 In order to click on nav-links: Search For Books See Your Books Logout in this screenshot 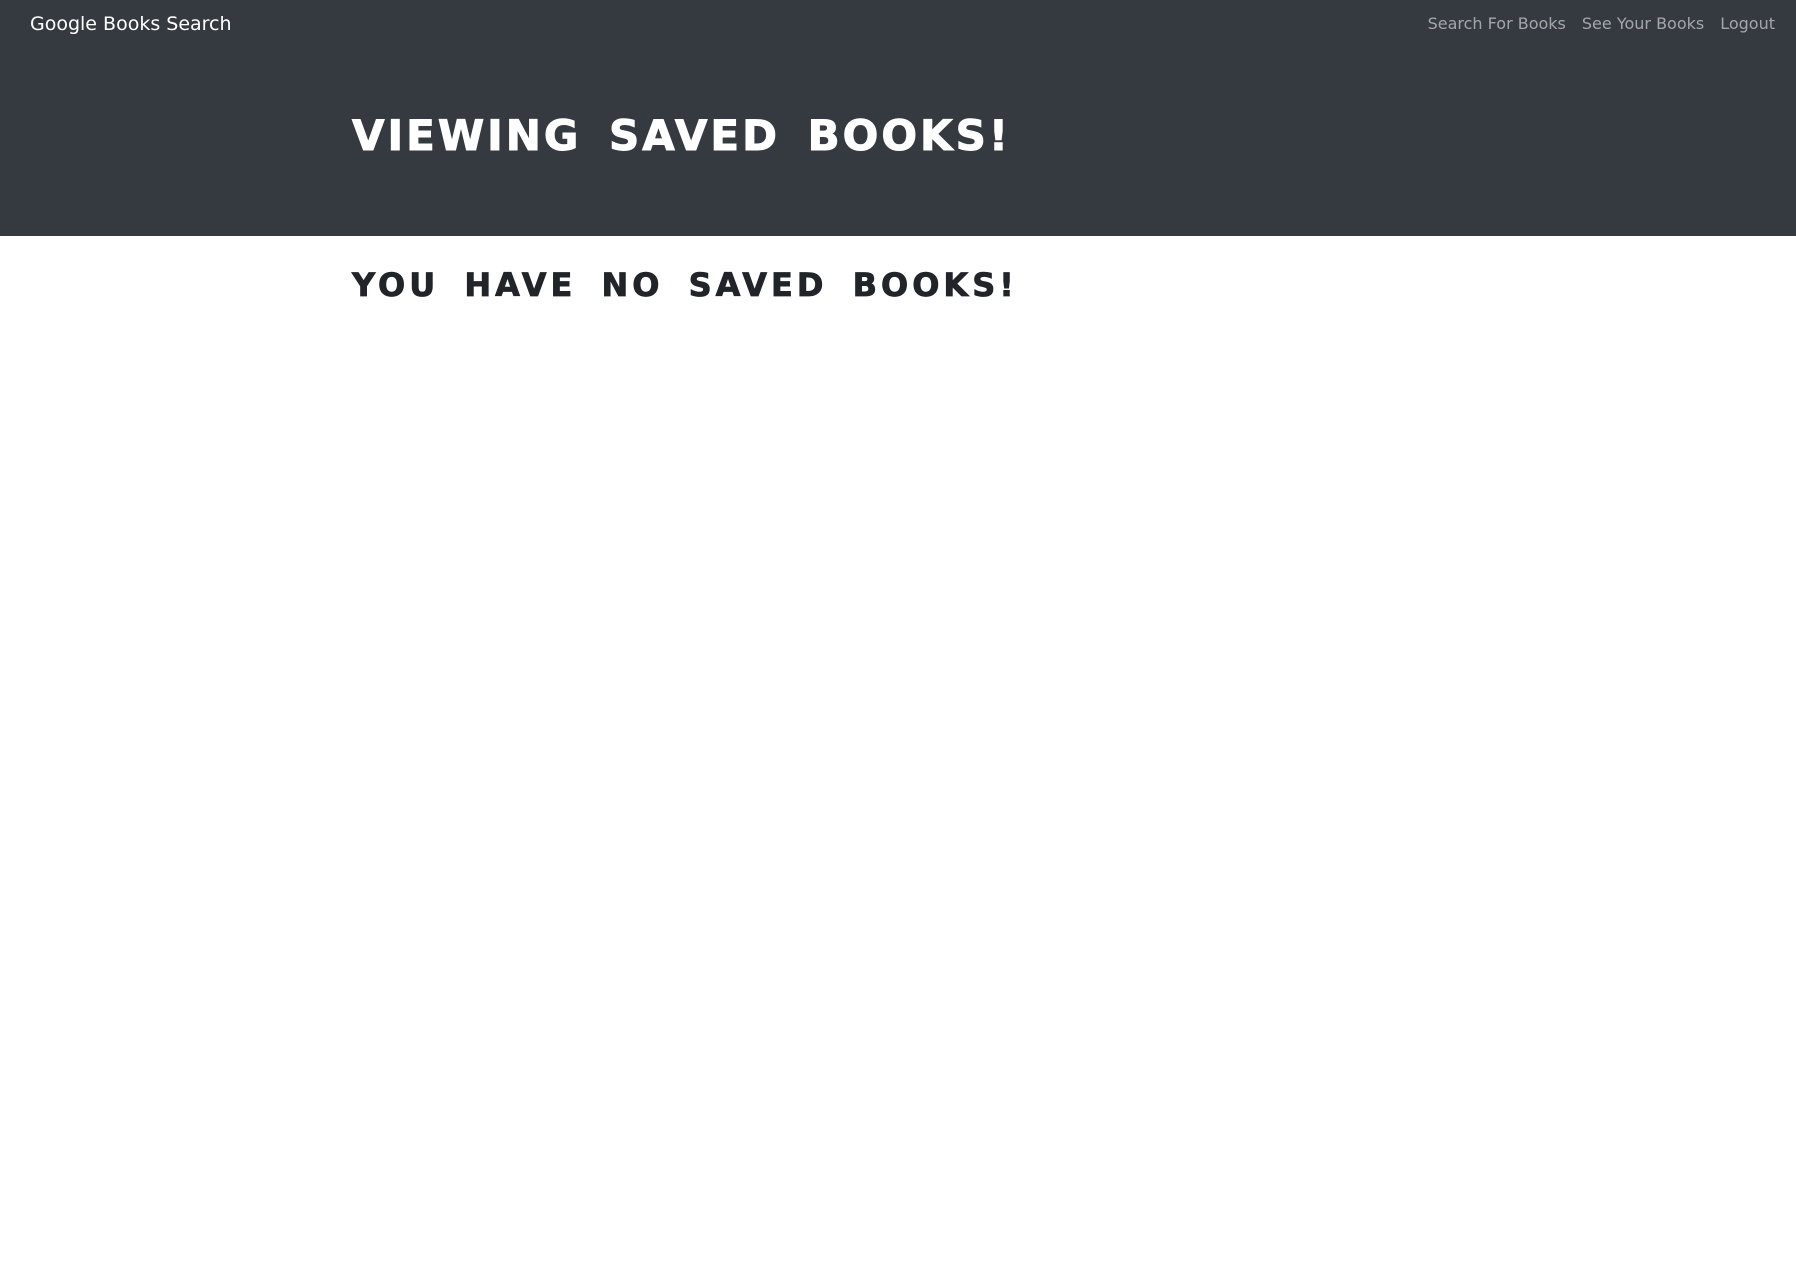, I will do `click(1601, 24)`.